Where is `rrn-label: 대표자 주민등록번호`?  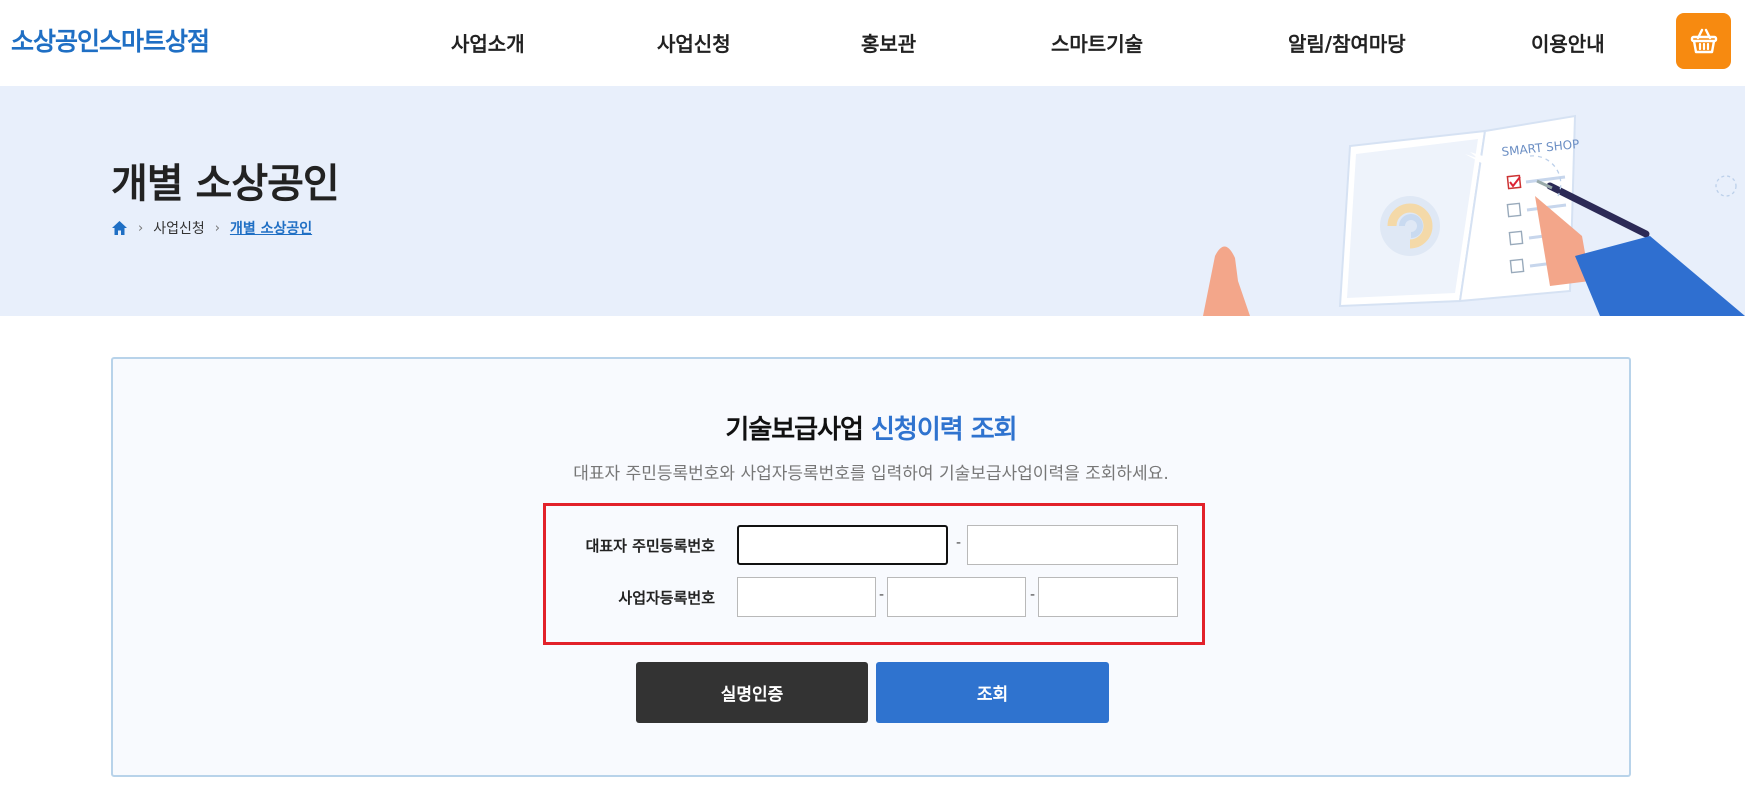 rrn-label: 대표자 주민등록번호 is located at coordinates (650, 546).